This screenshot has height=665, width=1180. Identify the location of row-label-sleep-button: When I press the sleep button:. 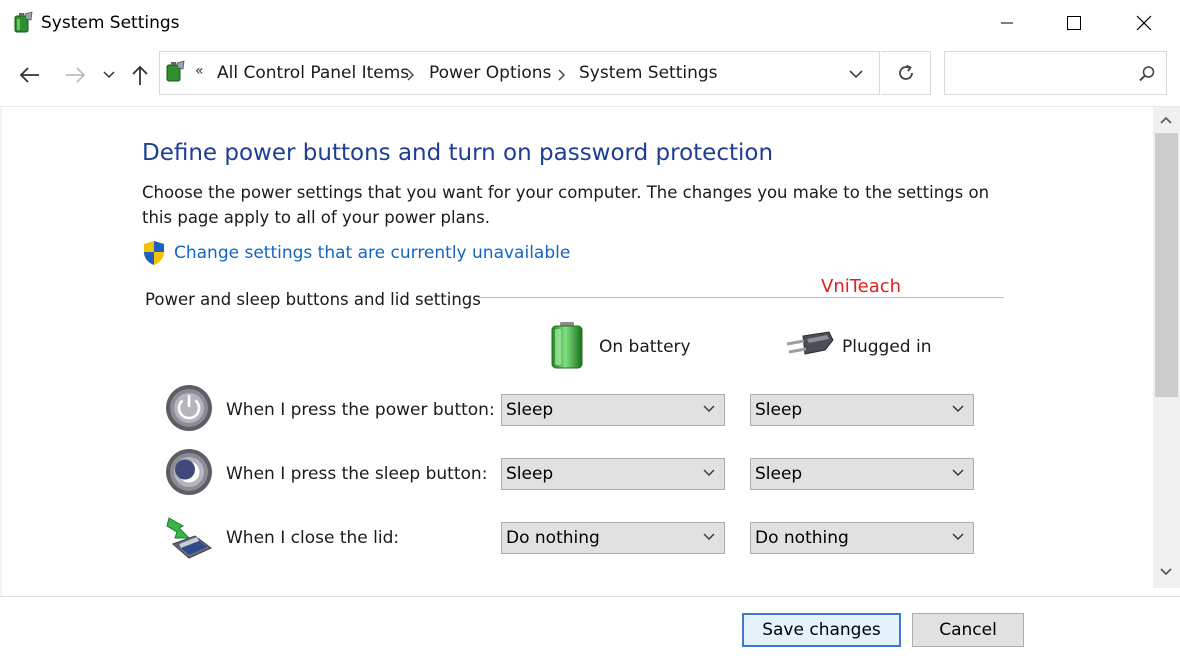
(357, 474).